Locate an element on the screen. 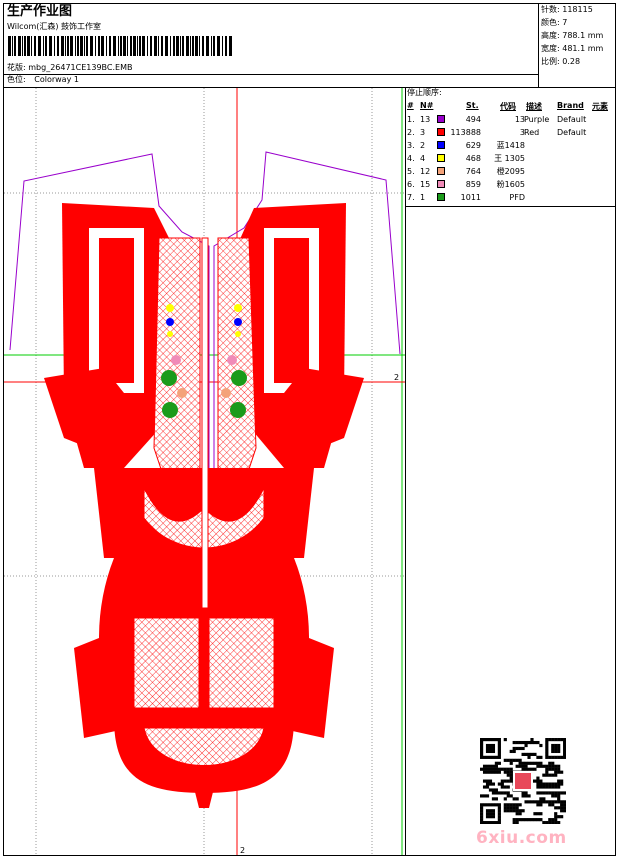  table-row: 3. 2 629 蓝1418 is located at coordinates (511, 145).